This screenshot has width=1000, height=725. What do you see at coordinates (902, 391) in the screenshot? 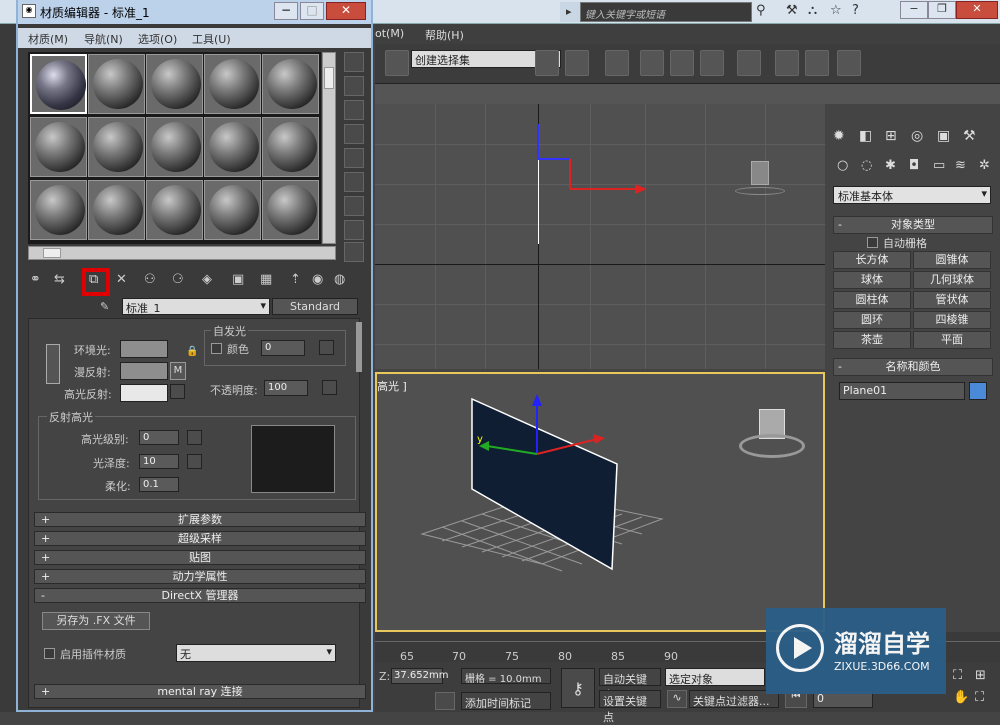
I see `object-name-input: Plane01` at bounding box center [902, 391].